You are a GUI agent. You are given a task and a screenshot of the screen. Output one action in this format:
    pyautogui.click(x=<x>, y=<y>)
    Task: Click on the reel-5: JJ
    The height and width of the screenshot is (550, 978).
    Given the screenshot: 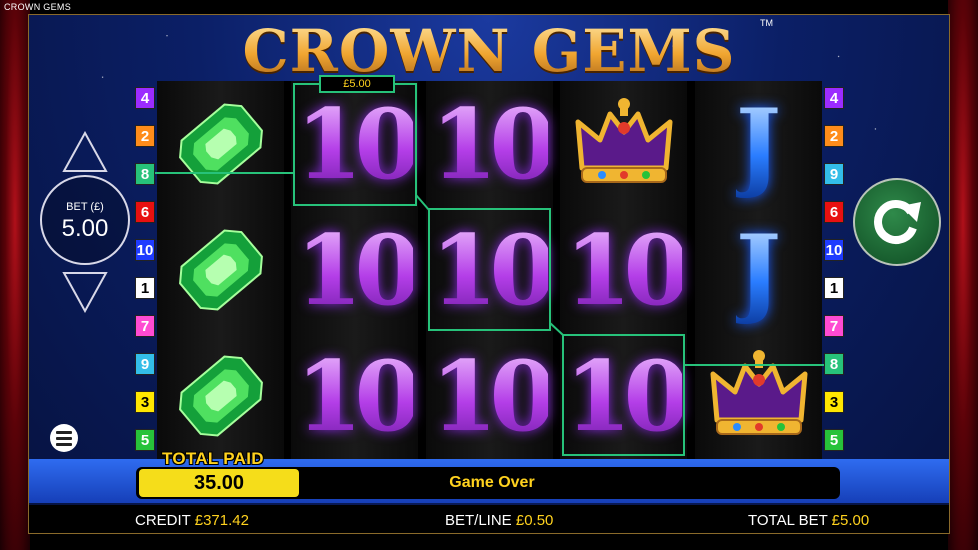 What is the action you would take?
    pyautogui.click(x=758, y=270)
    